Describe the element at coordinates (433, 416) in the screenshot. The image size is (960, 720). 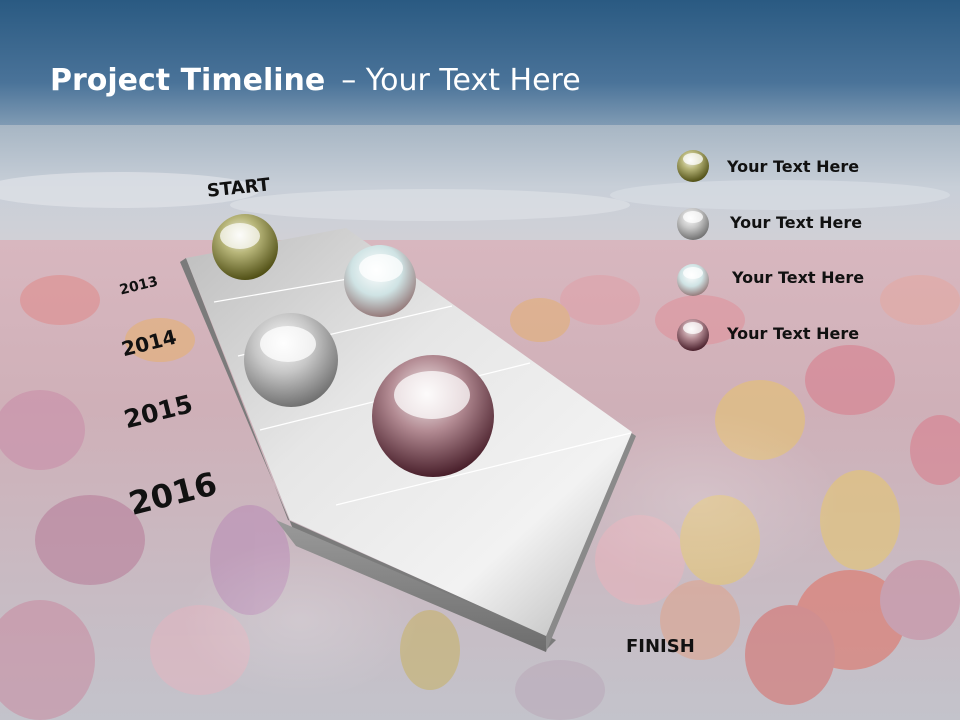
I see `year-2015-sphere` at that location.